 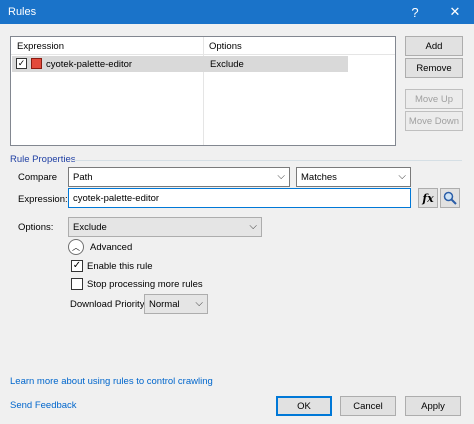 I want to click on enable-rule-label: Enable this rule, so click(x=119, y=266).